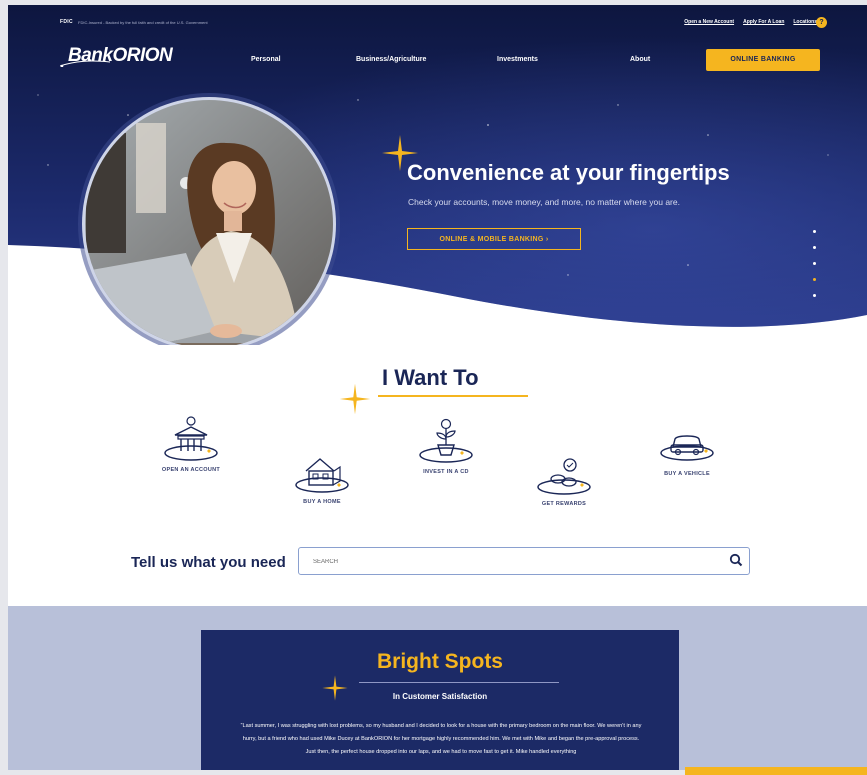  I want to click on apply-loan-link: Apply For A Loan, so click(763, 22).